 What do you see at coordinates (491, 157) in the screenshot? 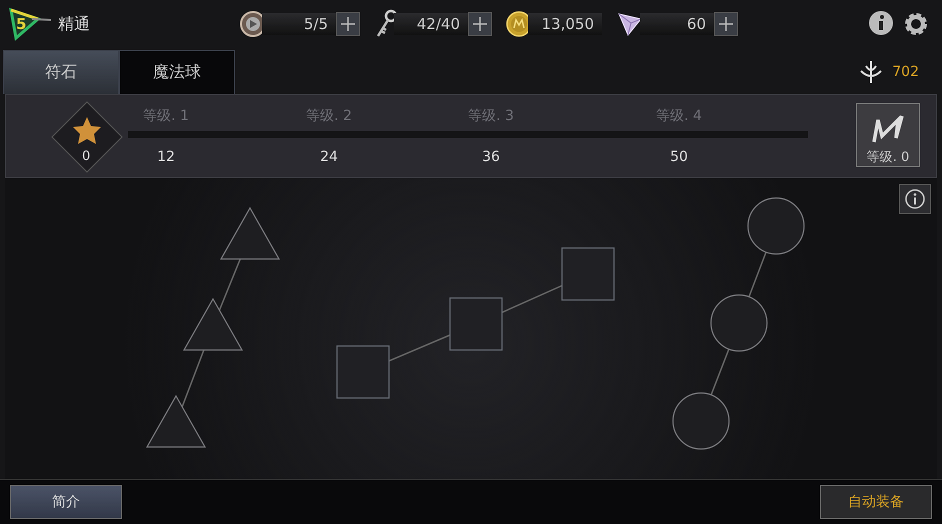
I see `milestone-value: 36` at bounding box center [491, 157].